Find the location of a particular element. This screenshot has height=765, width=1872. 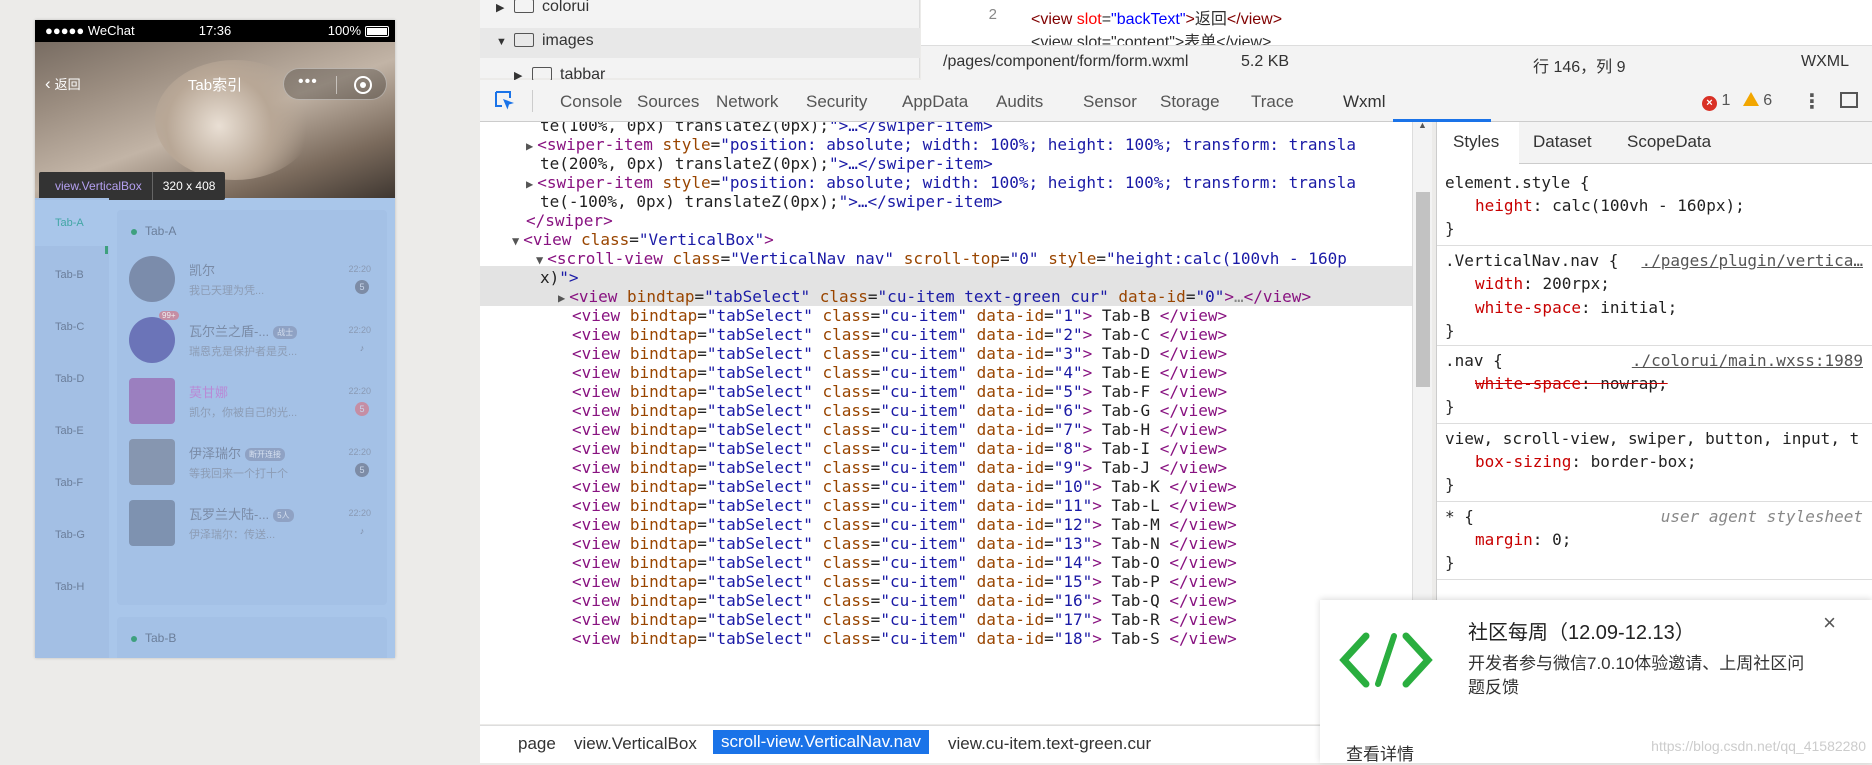

tab-wxml: Wxml is located at coordinates (1364, 102).